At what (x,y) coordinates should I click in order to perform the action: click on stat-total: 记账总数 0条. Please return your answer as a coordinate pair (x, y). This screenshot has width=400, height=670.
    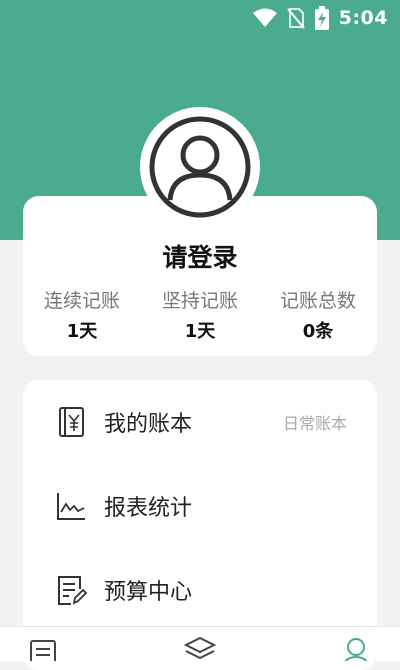
    Looking at the image, I should click on (318, 314).